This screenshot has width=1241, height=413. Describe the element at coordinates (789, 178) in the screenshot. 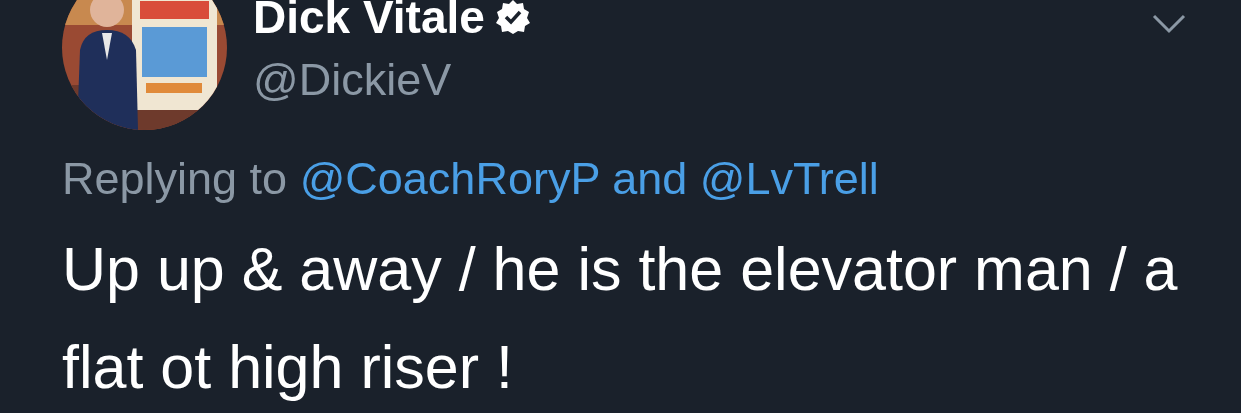

I see `mention-link: @LvTrell` at that location.